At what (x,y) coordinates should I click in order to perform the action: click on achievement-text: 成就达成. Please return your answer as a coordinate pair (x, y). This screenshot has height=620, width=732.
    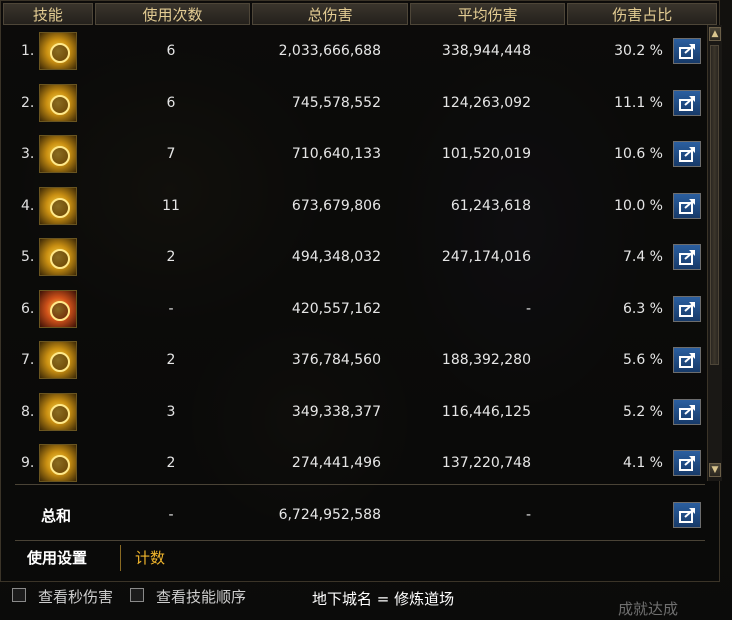
    Looking at the image, I should click on (648, 609).